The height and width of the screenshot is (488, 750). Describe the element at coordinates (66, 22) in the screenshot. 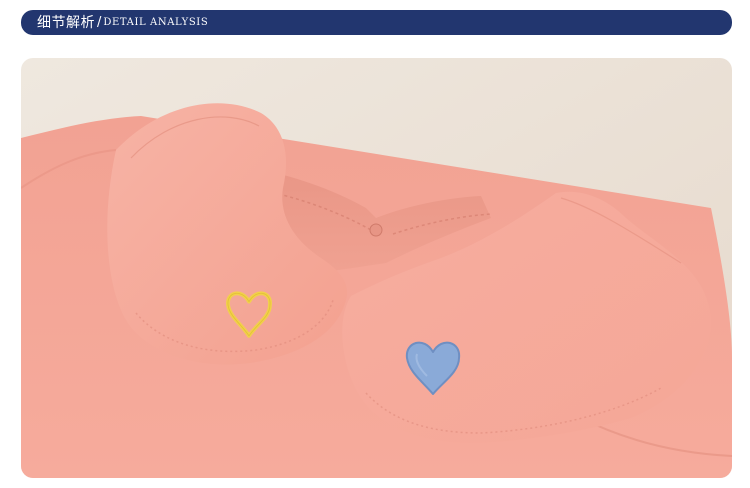

I see `section-title: 细节解析` at that location.